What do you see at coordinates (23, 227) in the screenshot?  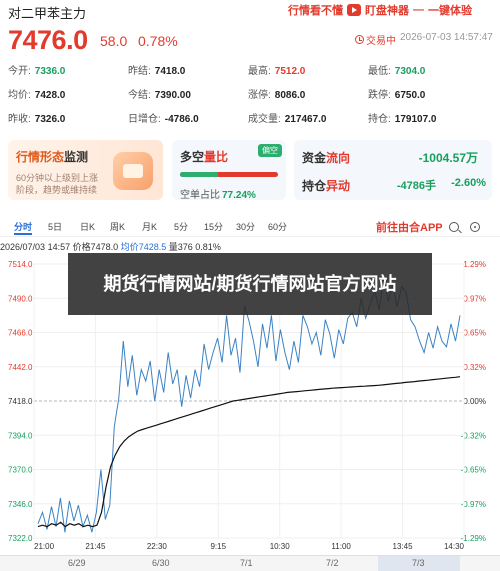 I see `tab-0: 分时` at bounding box center [23, 227].